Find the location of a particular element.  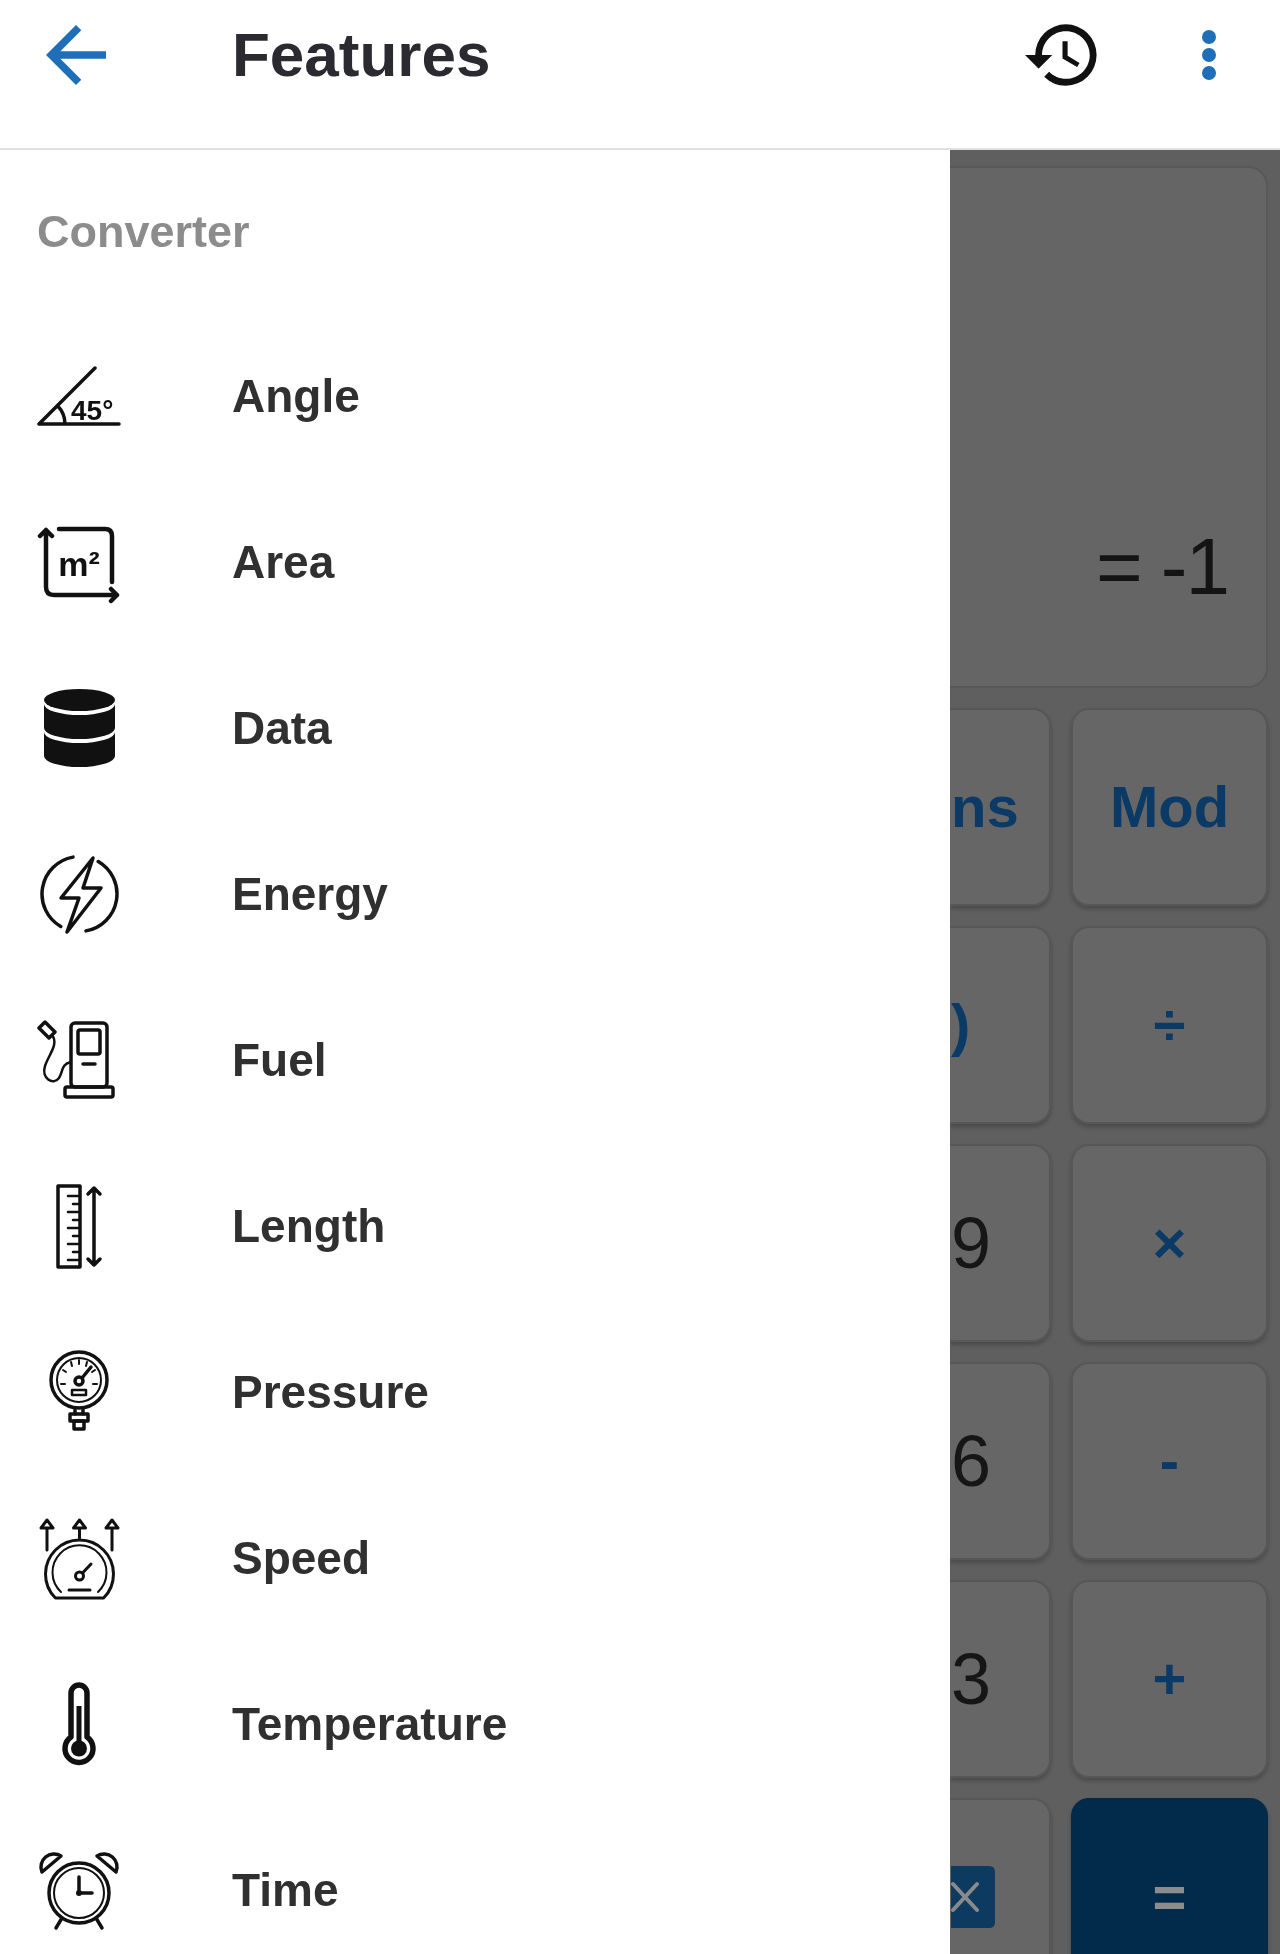

cross-square-icon is located at coordinates (973, 1897).